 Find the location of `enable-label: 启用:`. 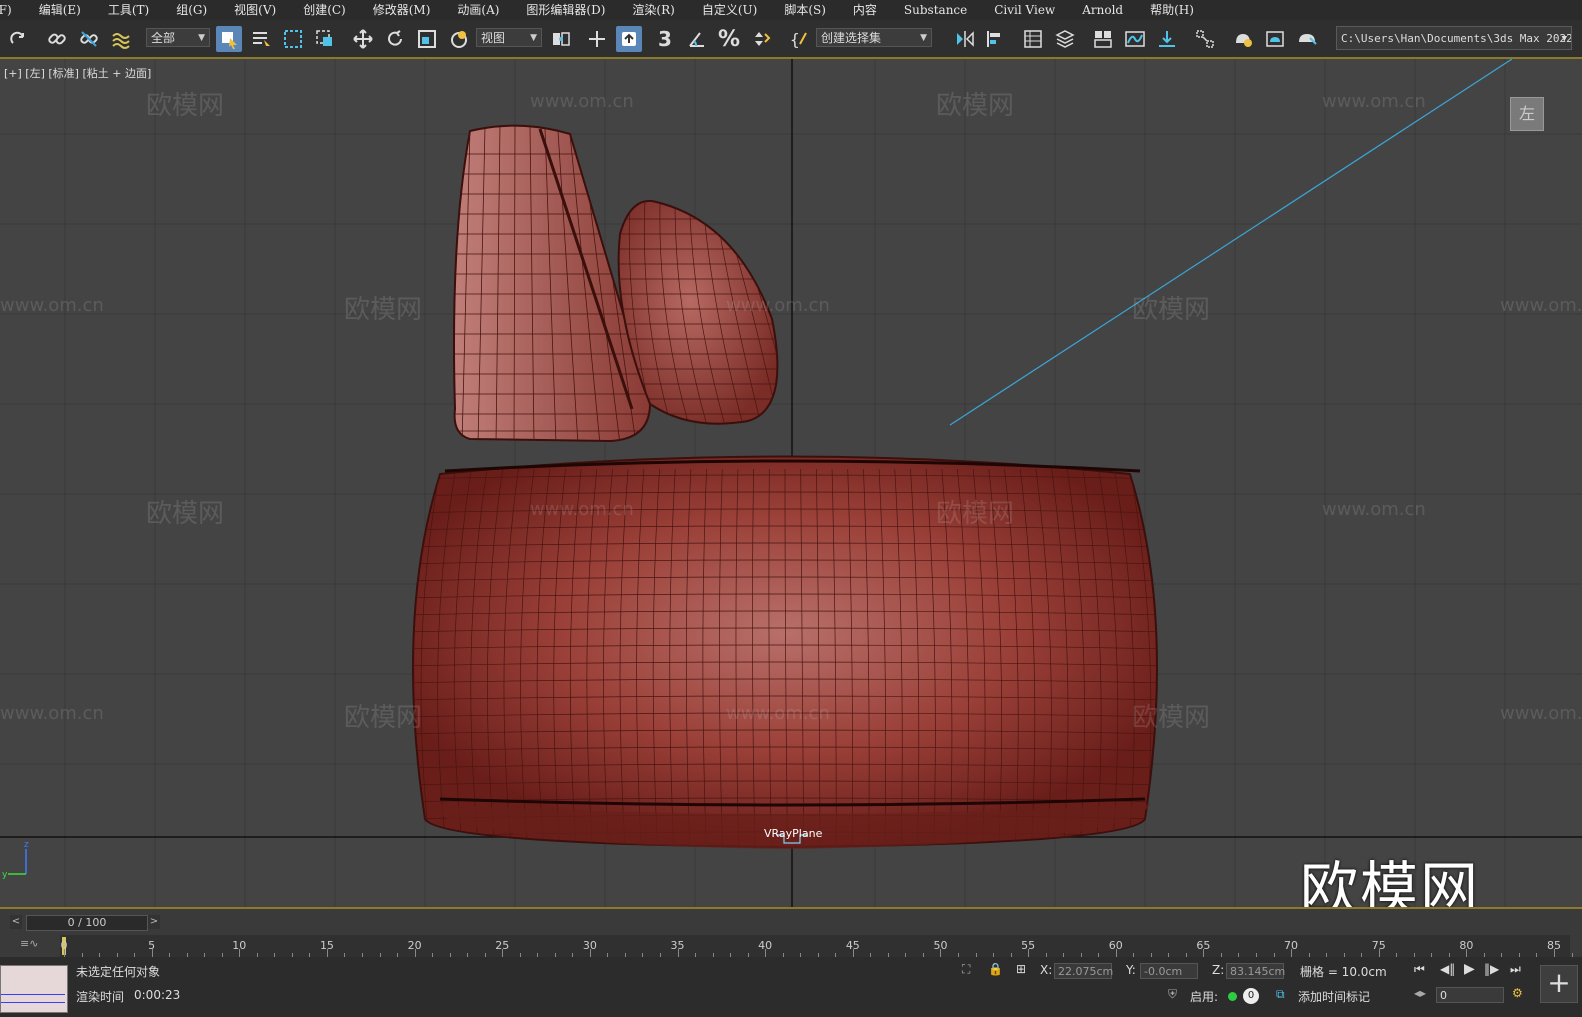

enable-label: 启用: is located at coordinates (1204, 997).